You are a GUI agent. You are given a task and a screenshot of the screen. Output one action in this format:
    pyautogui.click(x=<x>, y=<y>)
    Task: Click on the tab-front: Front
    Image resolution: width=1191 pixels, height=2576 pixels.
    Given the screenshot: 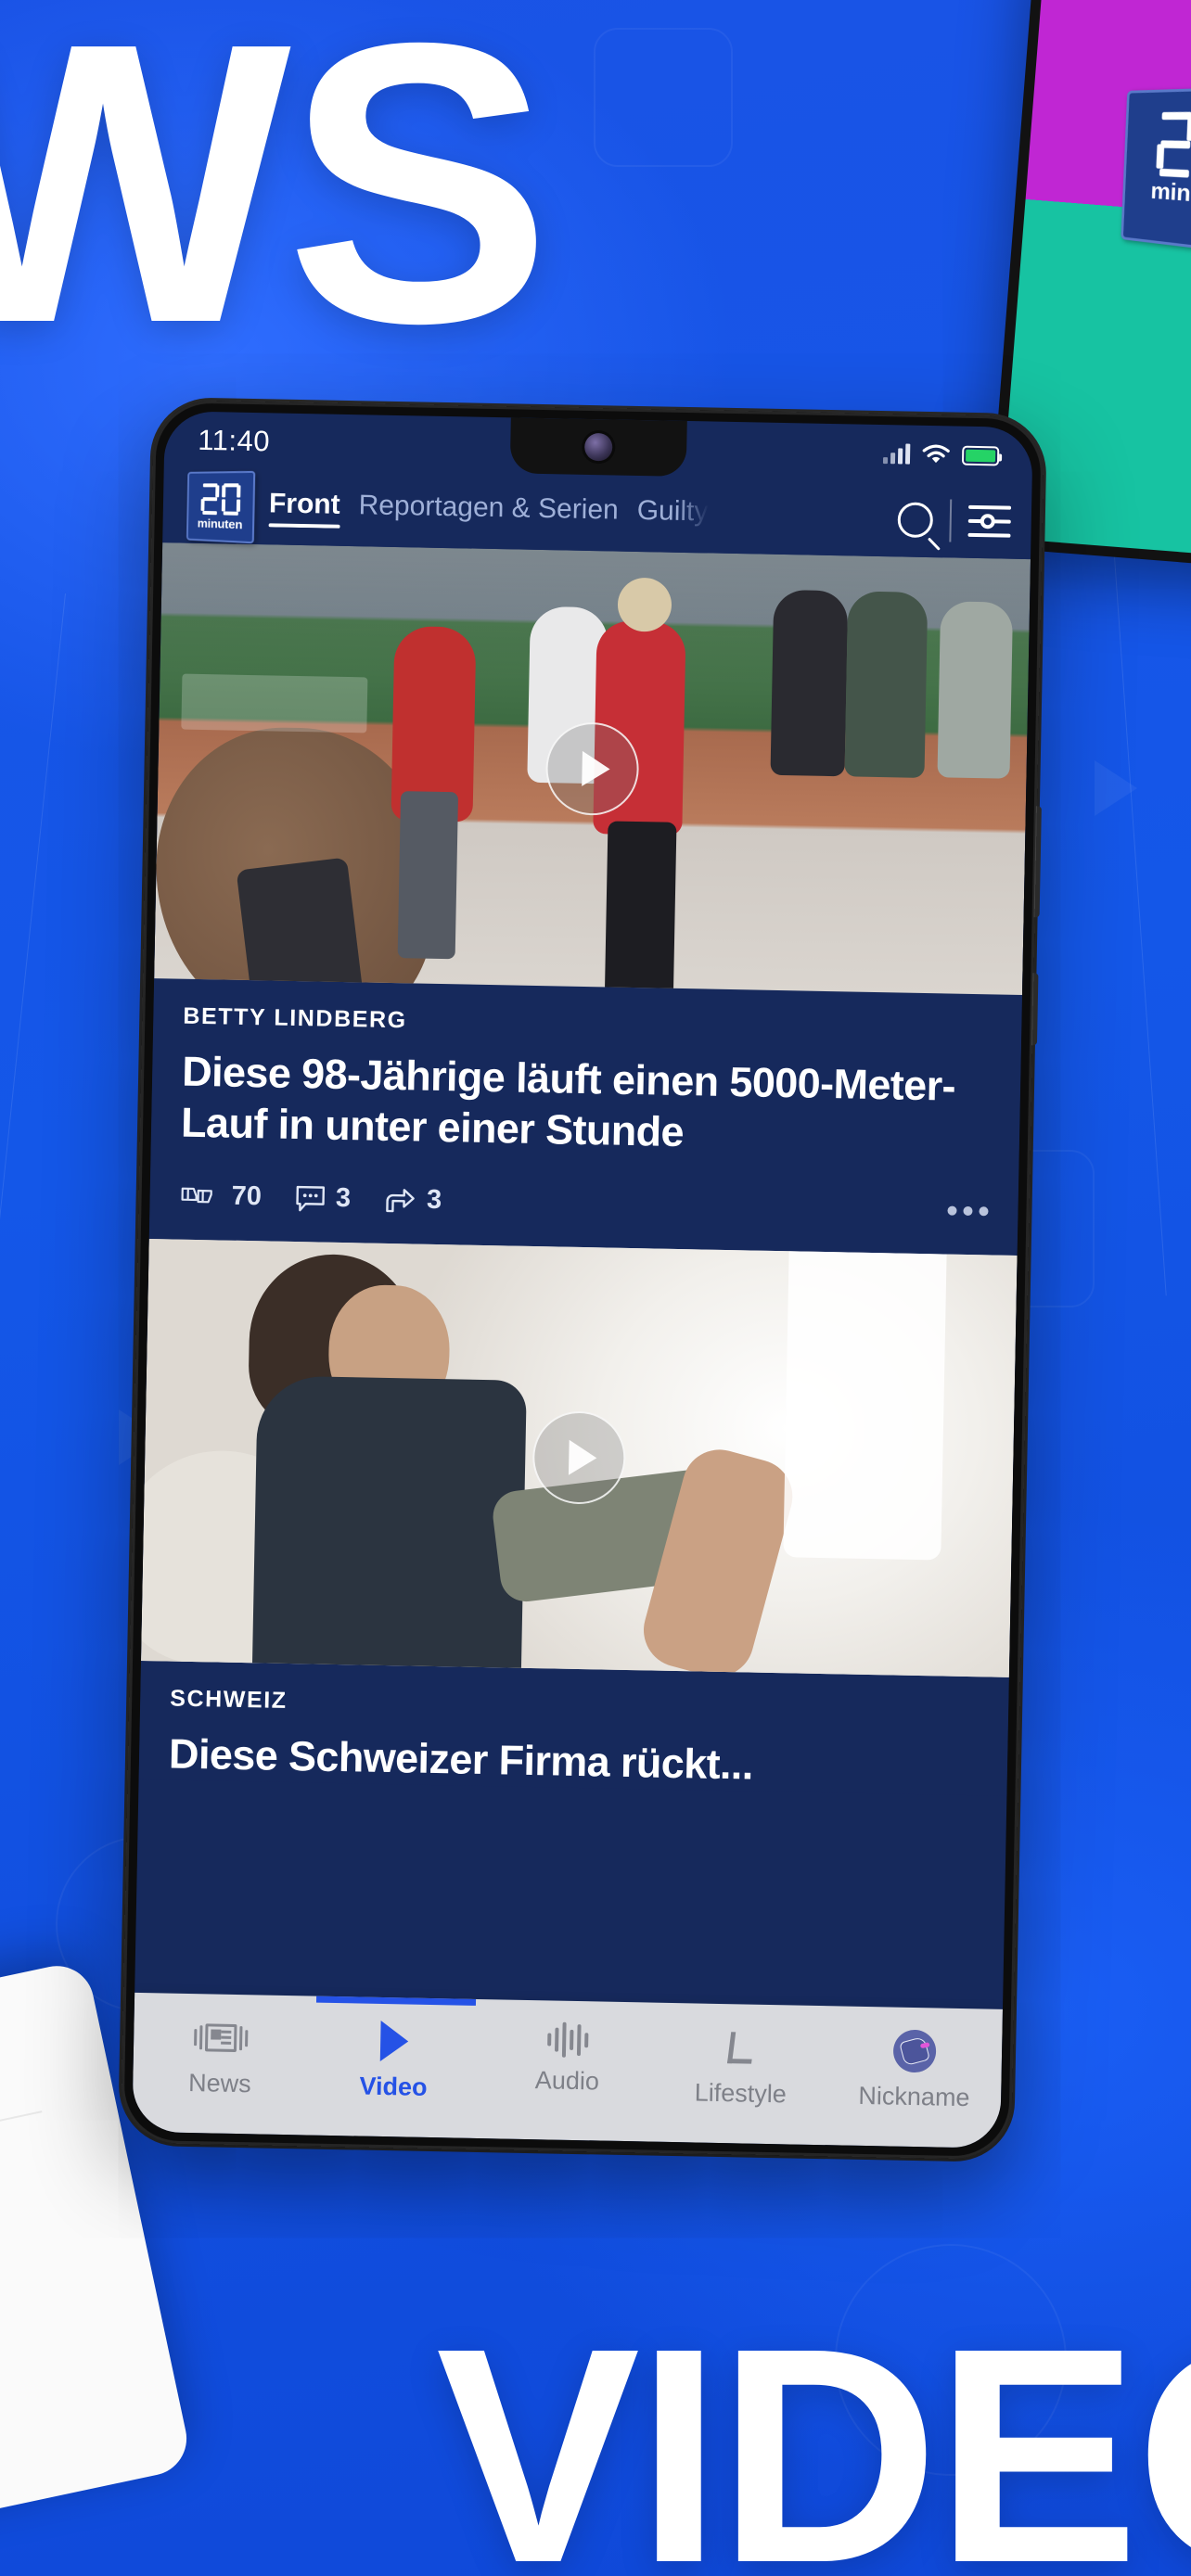 What is the action you would take?
    pyautogui.click(x=304, y=508)
    